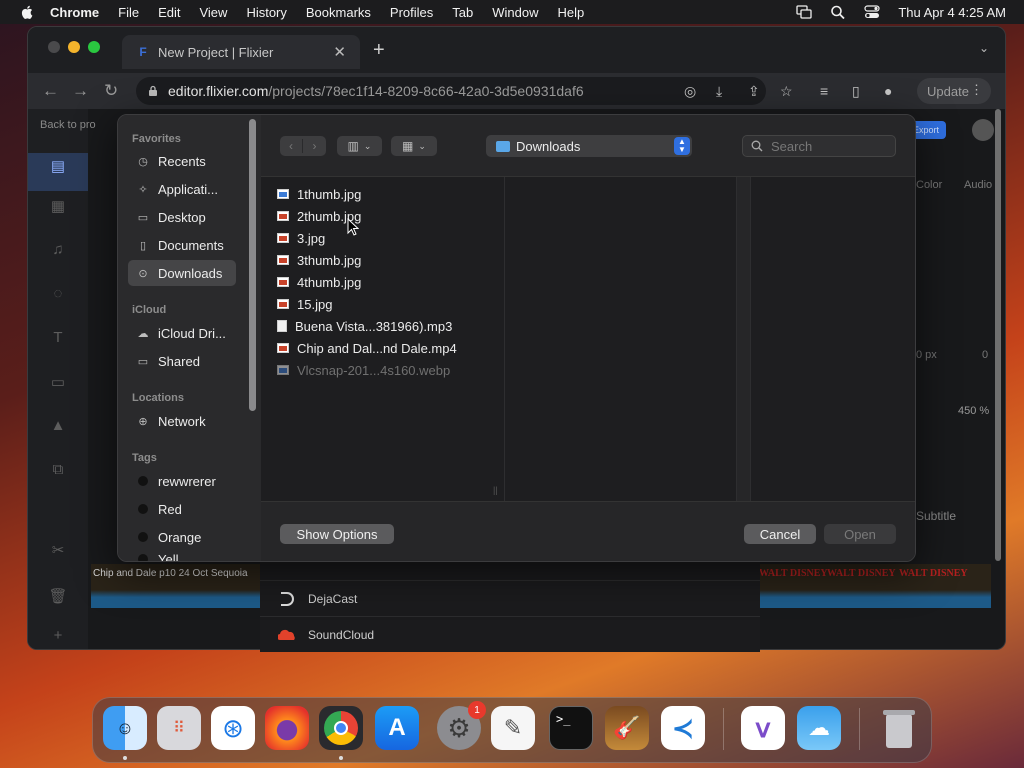 The image size is (1024, 768). I want to click on instruments-app-icon: 🎸, so click(627, 728).